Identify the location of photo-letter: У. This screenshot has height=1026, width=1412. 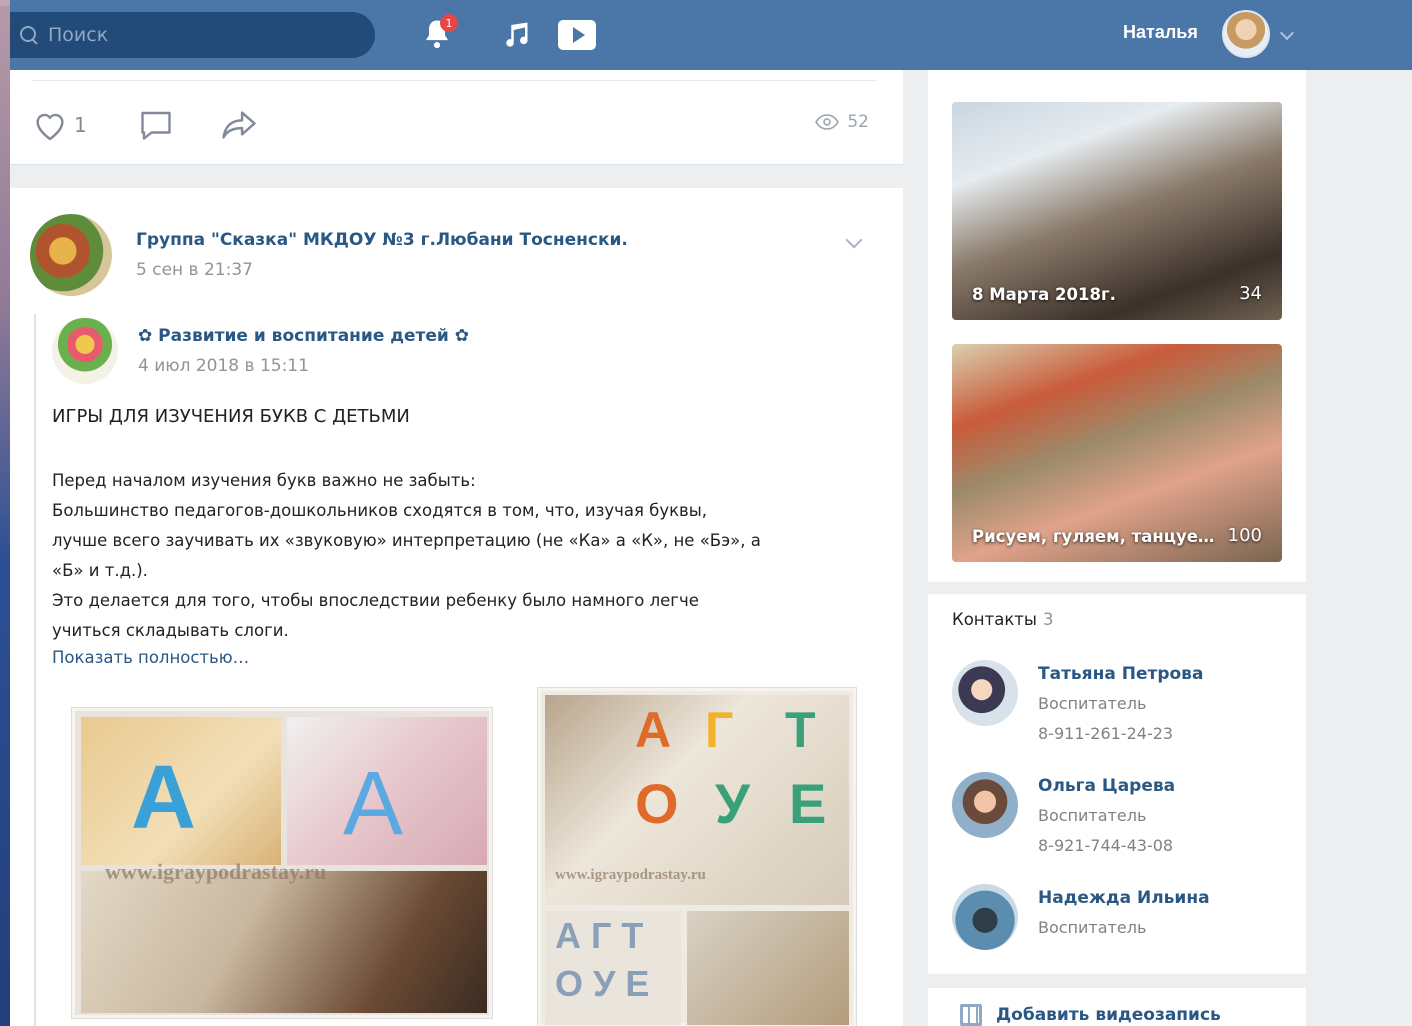
(732, 803).